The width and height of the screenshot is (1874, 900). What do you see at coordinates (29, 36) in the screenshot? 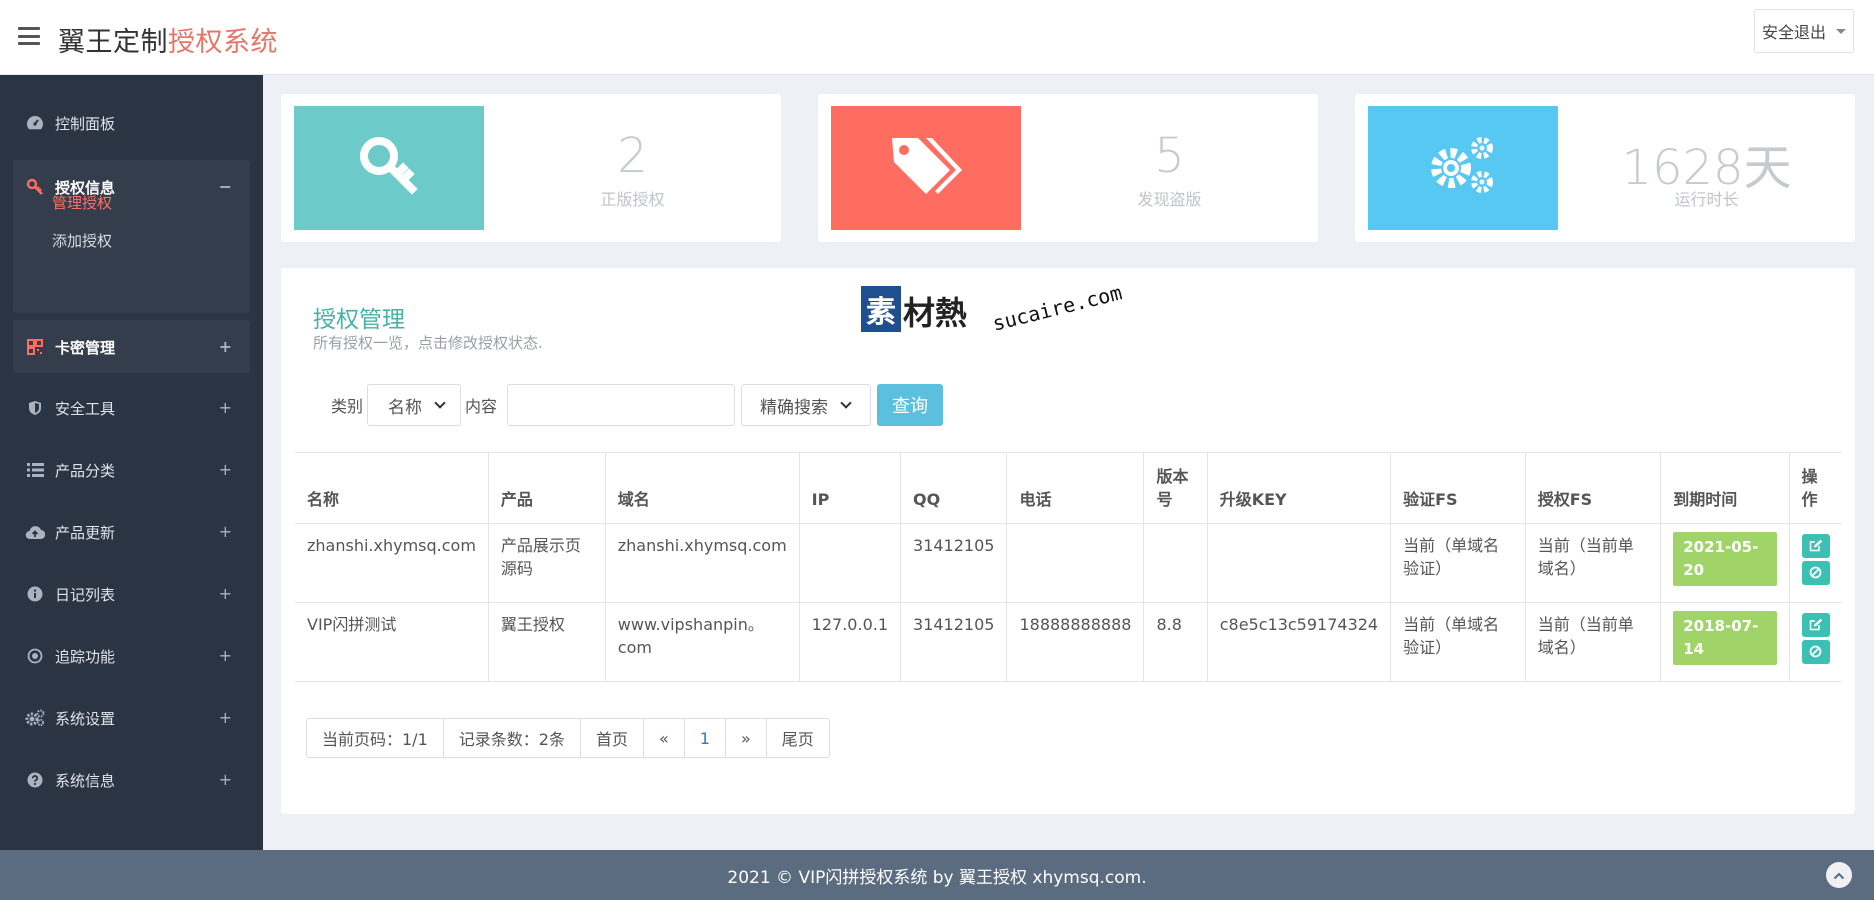
I see `menu-toggle-icon` at bounding box center [29, 36].